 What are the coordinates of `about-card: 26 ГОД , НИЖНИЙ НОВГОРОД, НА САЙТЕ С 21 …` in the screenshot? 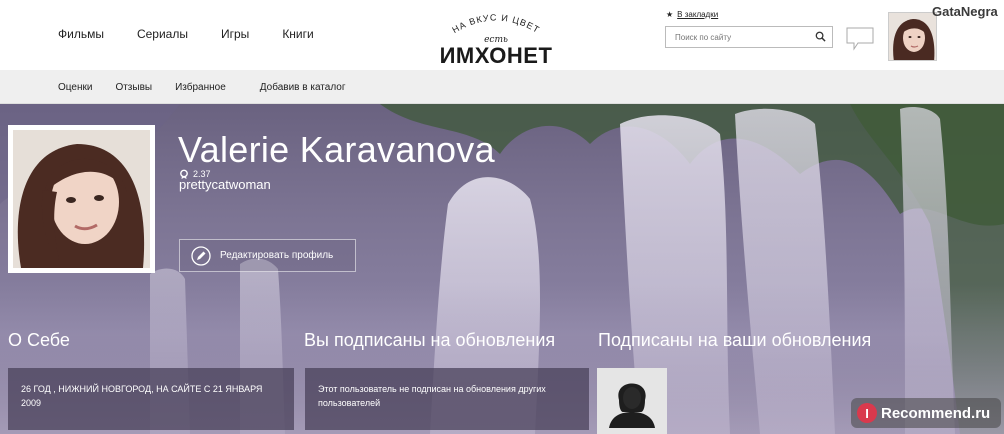 It's located at (151, 399).